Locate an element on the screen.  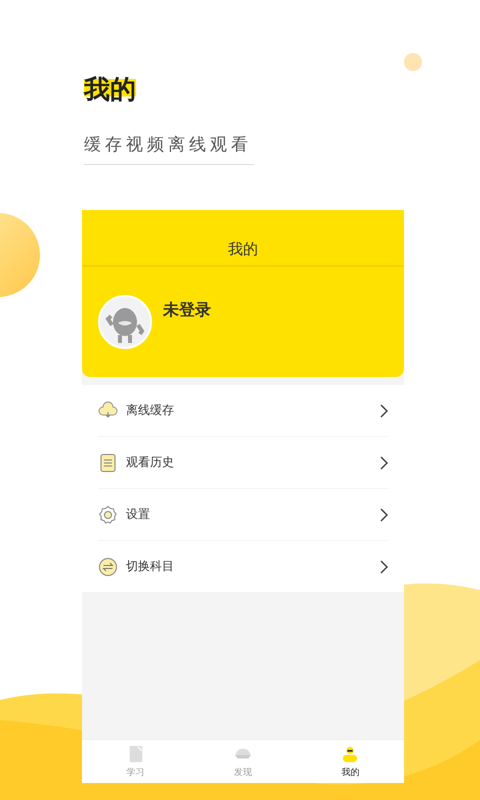
swap-icon is located at coordinates (108, 566).